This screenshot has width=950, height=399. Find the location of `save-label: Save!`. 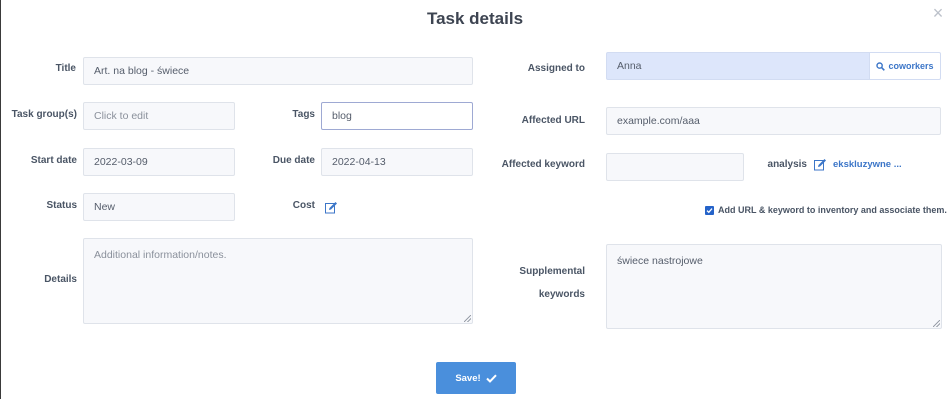

save-label: Save! is located at coordinates (468, 378).